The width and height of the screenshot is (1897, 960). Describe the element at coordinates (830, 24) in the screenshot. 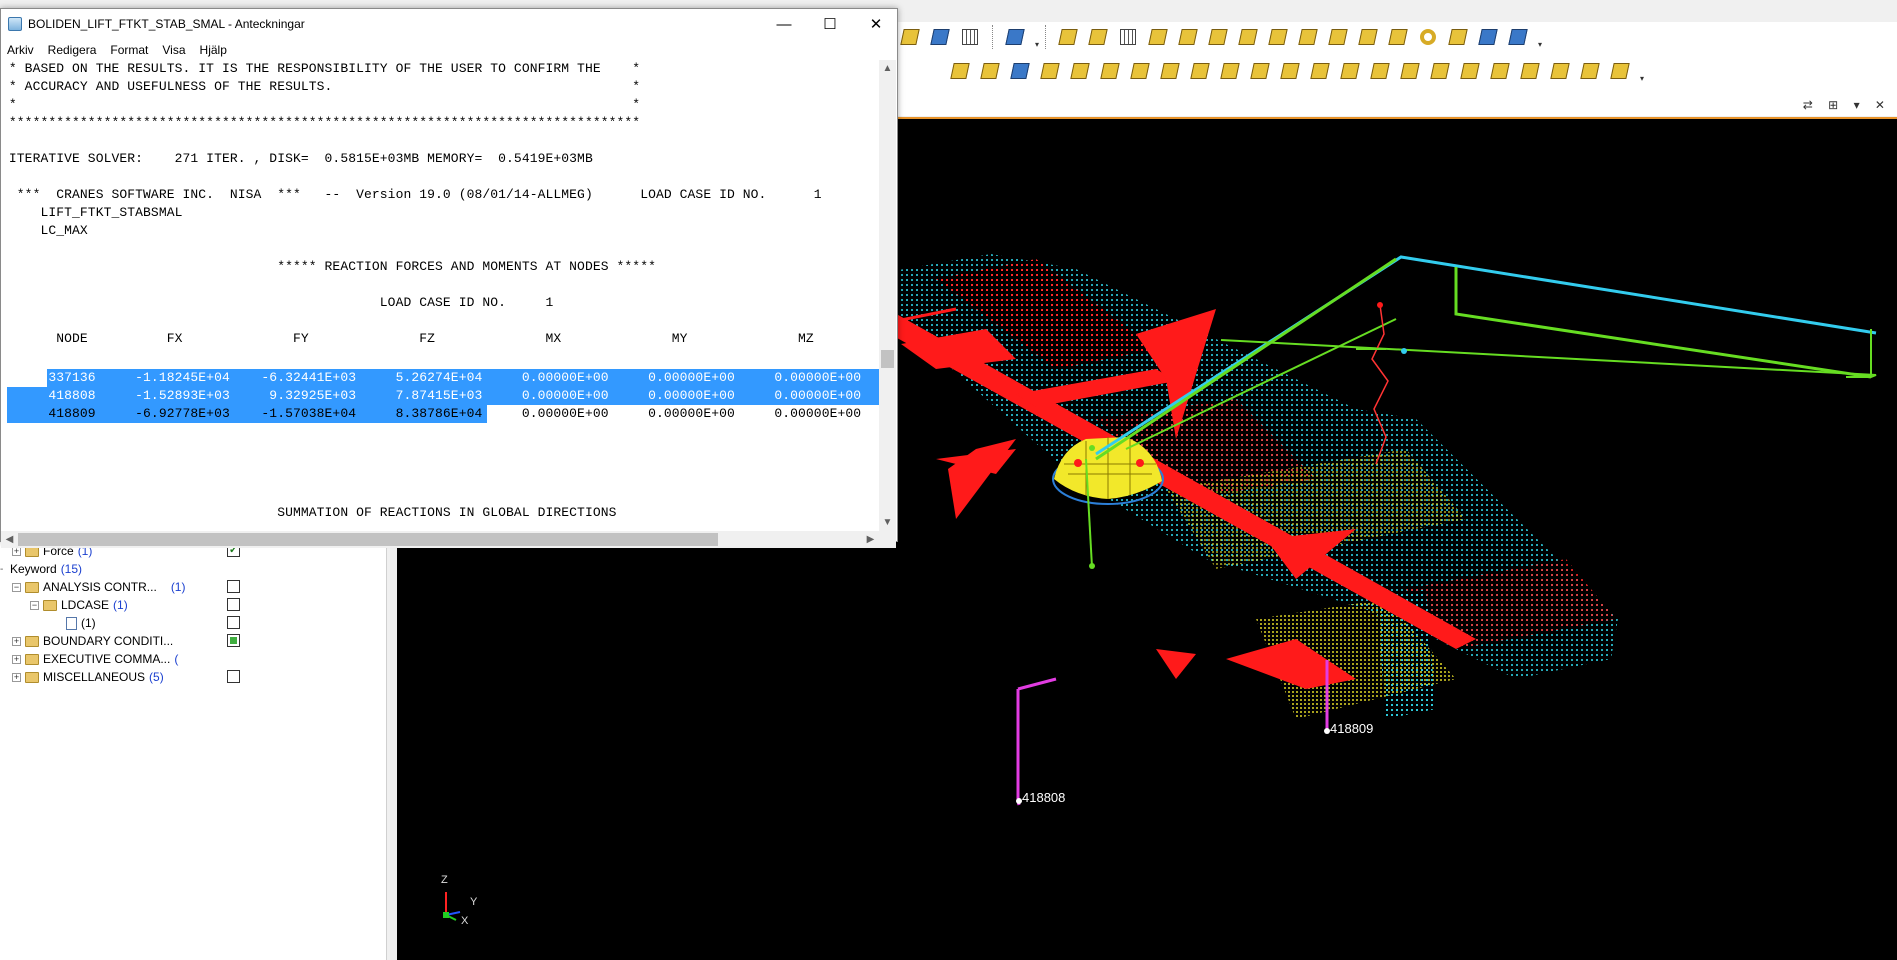

I see `maximize-button: ☐` at that location.